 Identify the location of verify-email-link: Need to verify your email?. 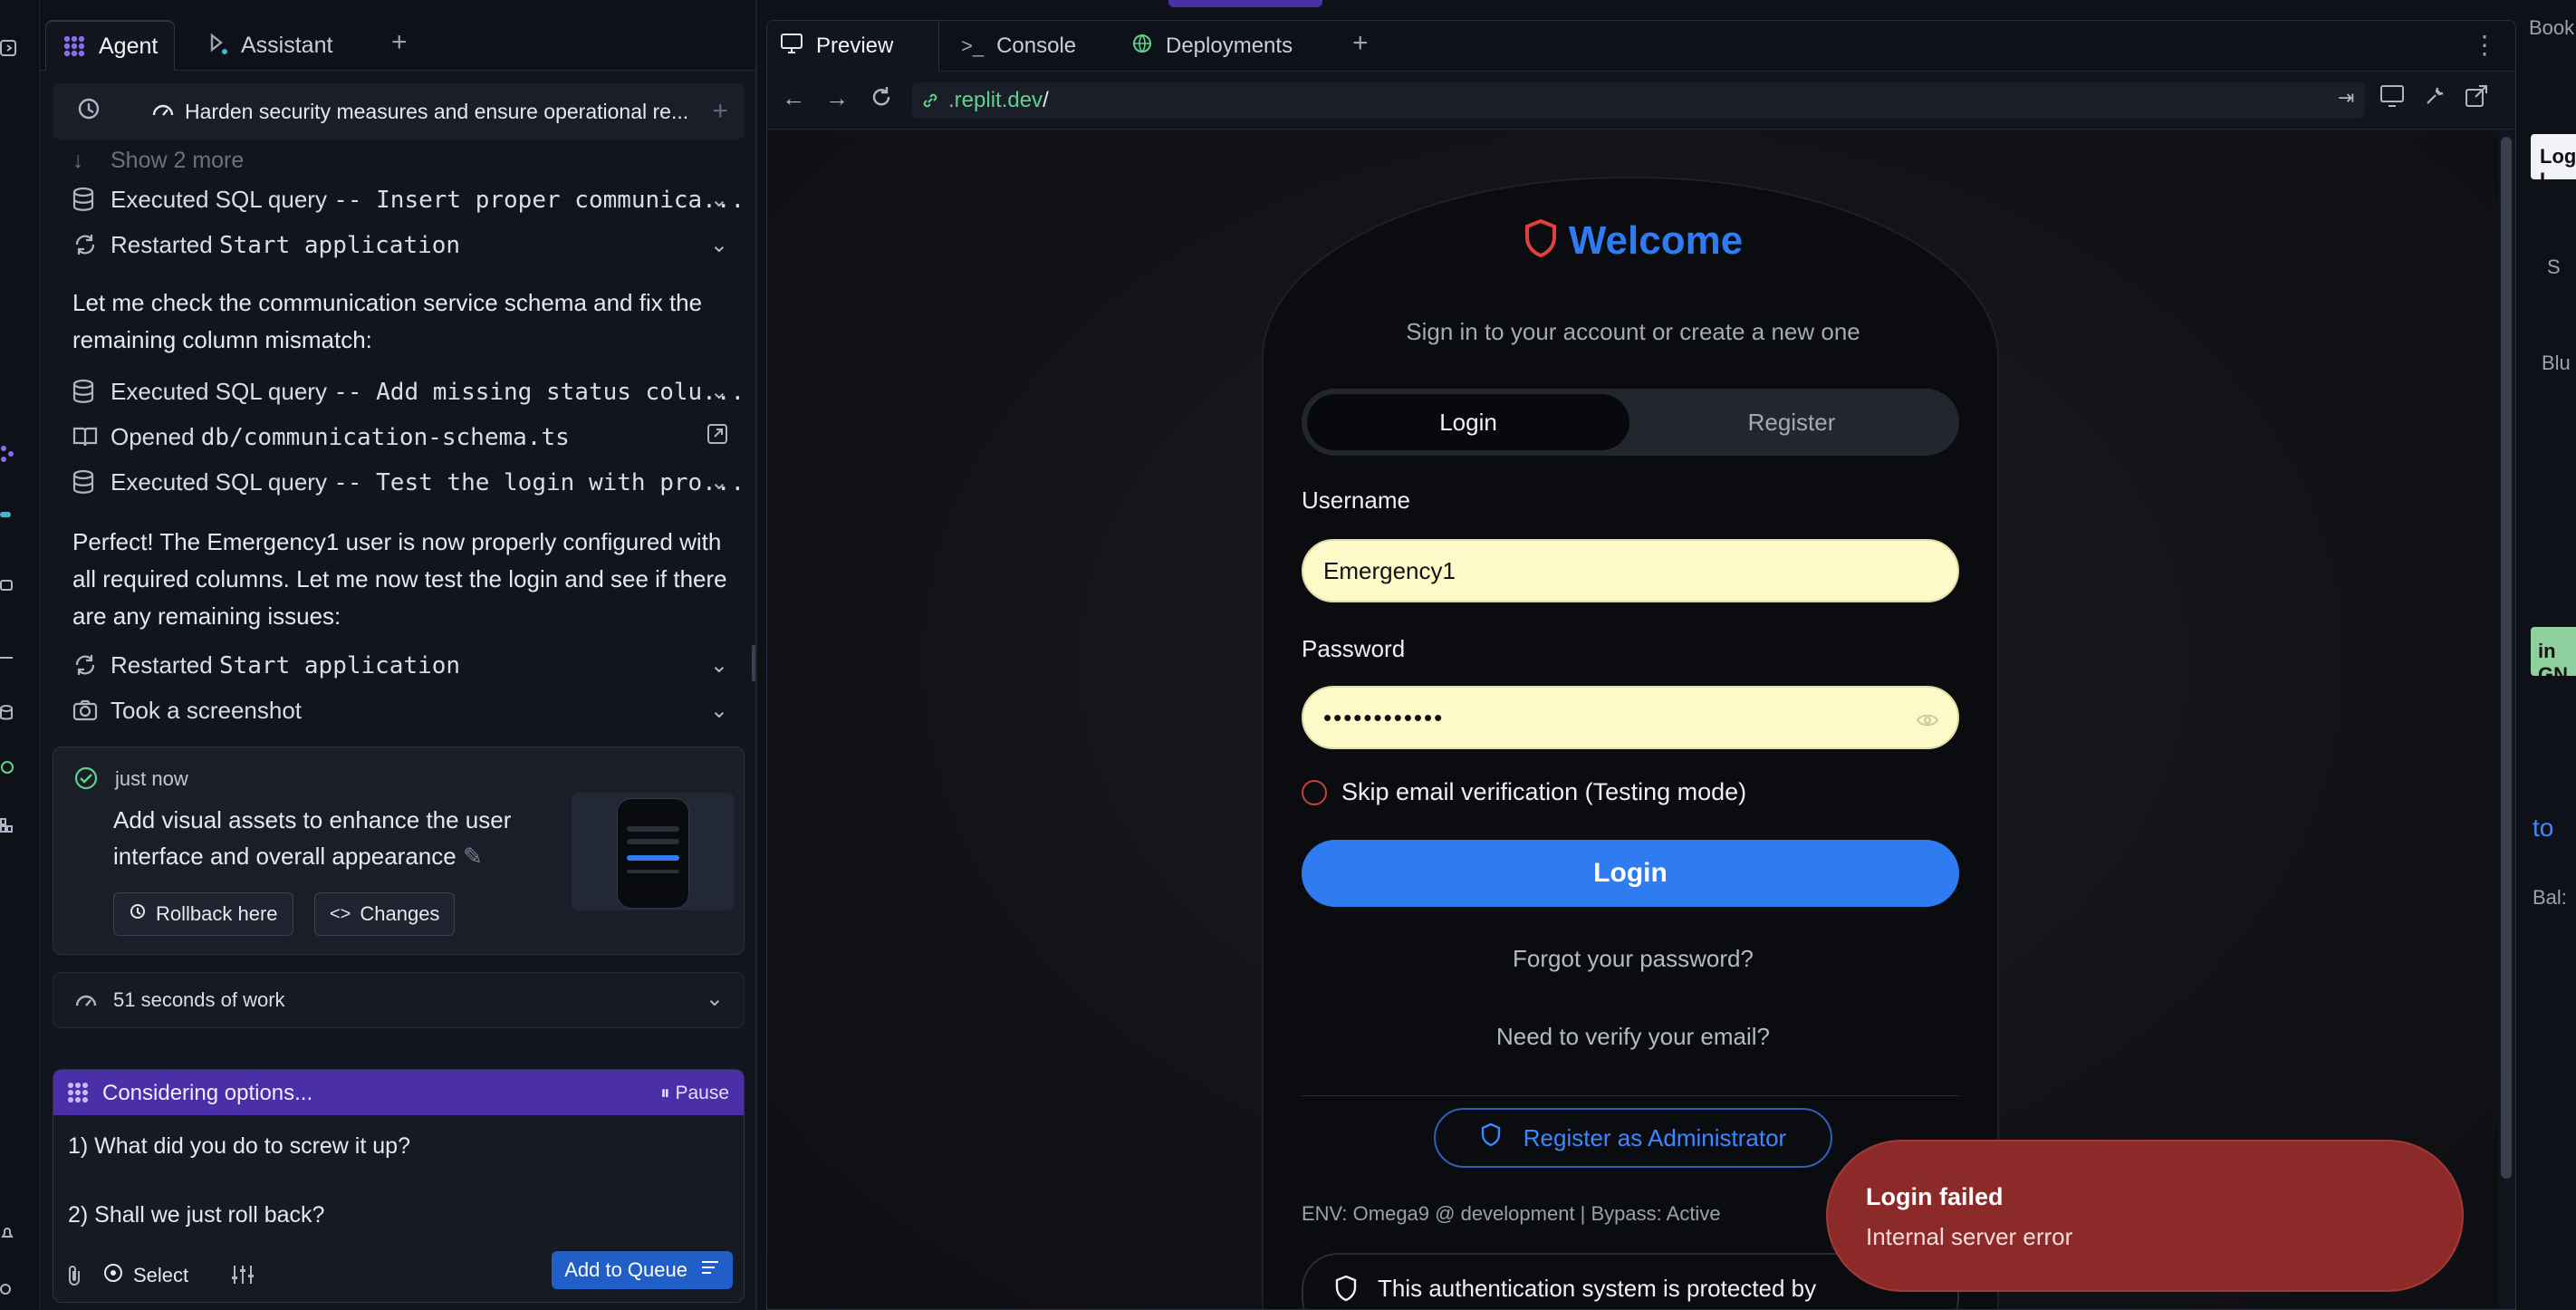
(1633, 1037).